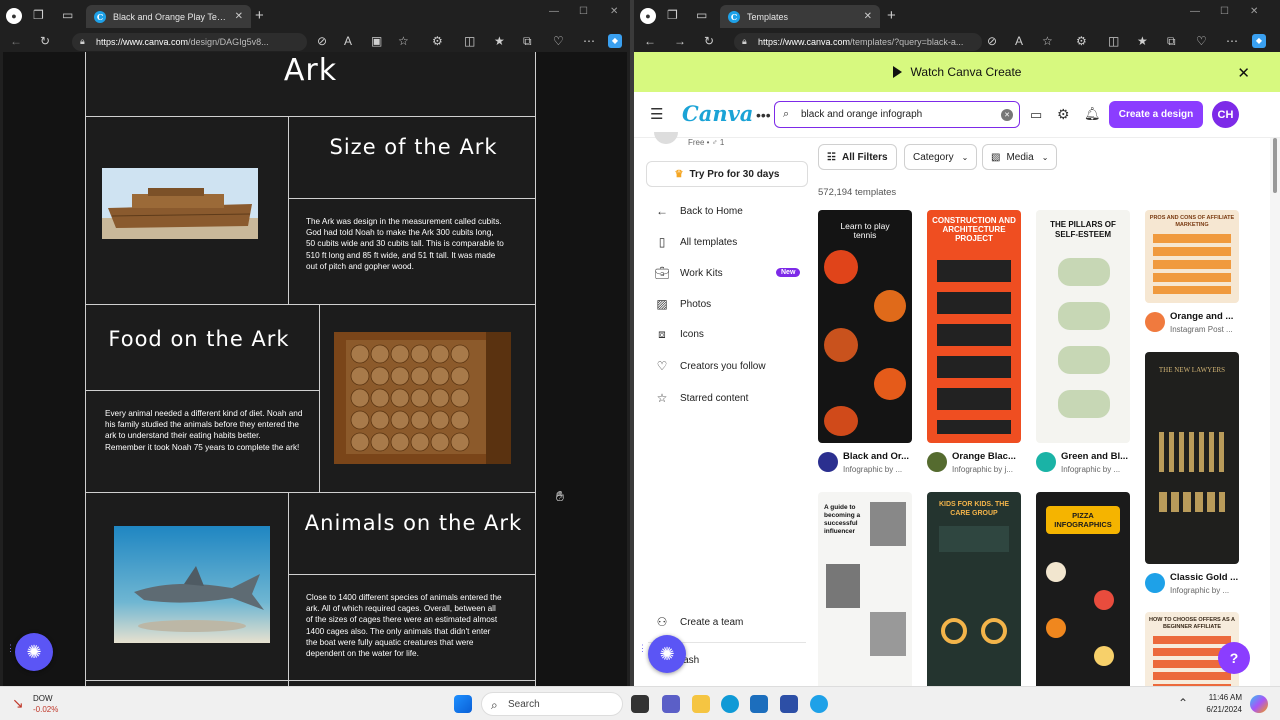  Describe the element at coordinates (1083, 589) in the screenshot. I see `template-card: PIZZA INFOGRAPHICS` at that location.